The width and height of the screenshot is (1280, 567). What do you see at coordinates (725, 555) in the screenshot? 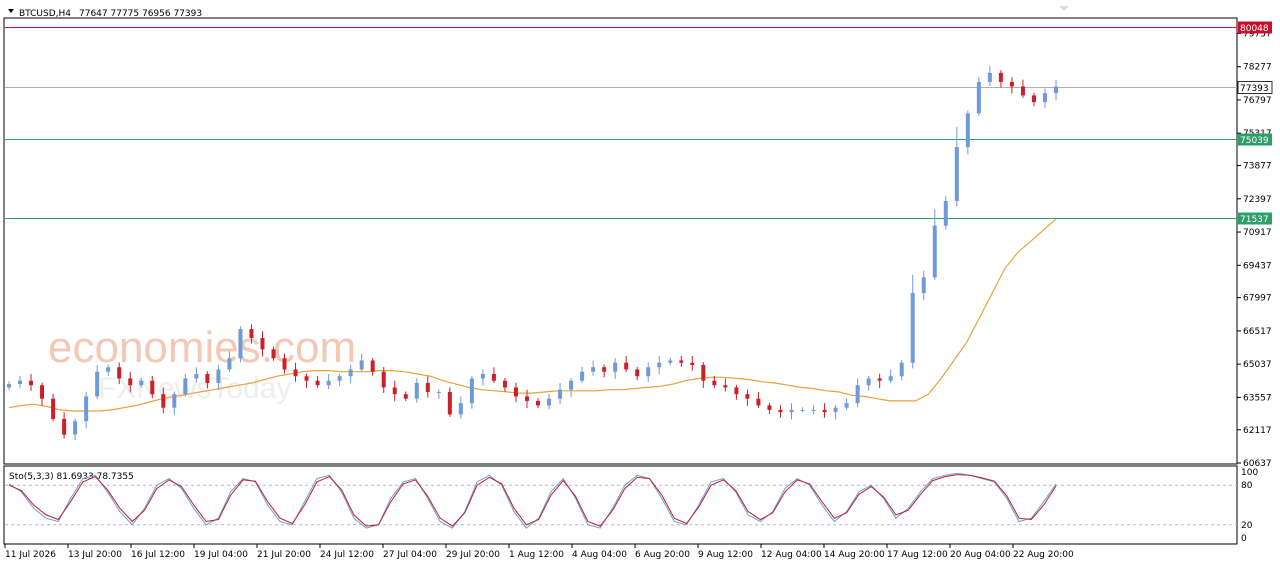
I see `time-tick-label: 9 Aug 12:00` at bounding box center [725, 555].